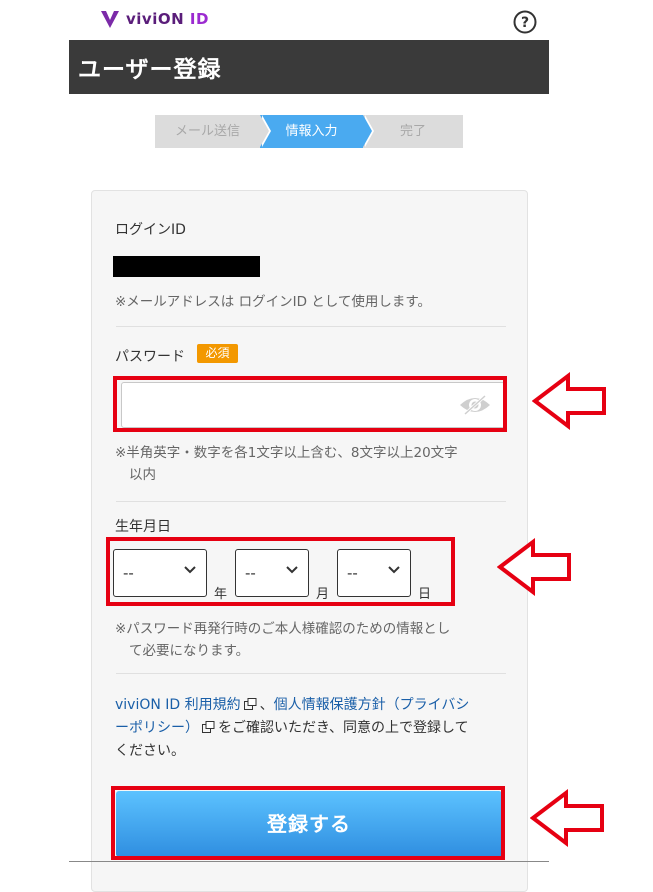 The height and width of the screenshot is (892, 653). I want to click on annotation-box-password, so click(310, 404).